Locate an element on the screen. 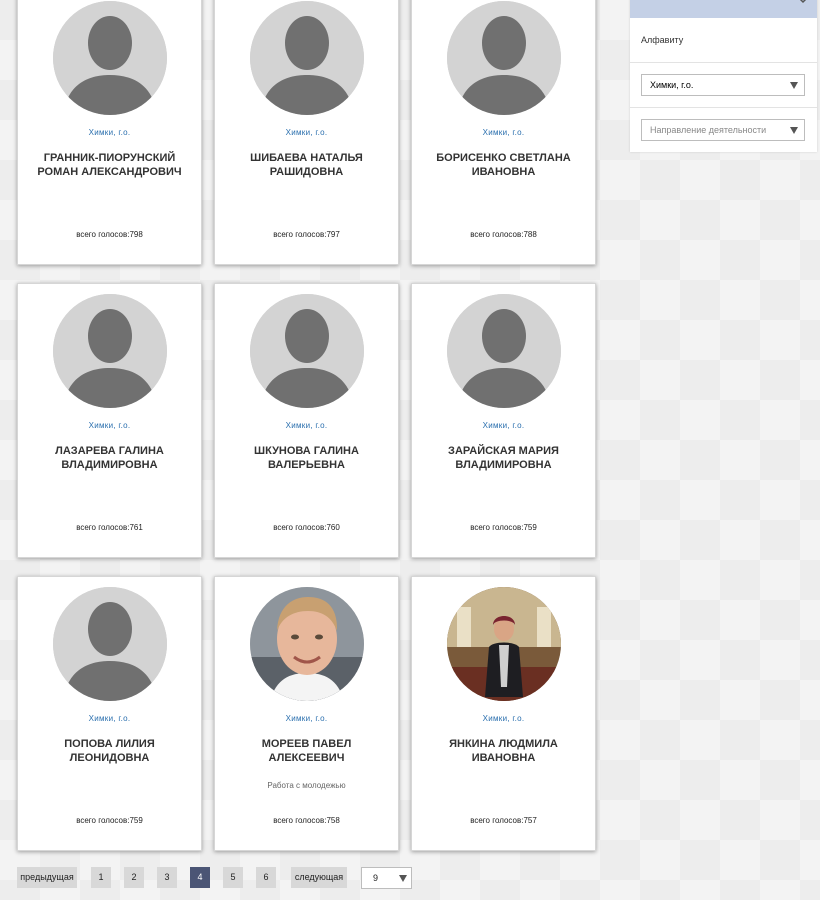 The height and width of the screenshot is (900, 820). vote-count: всего голосов:797 is located at coordinates (306, 234).